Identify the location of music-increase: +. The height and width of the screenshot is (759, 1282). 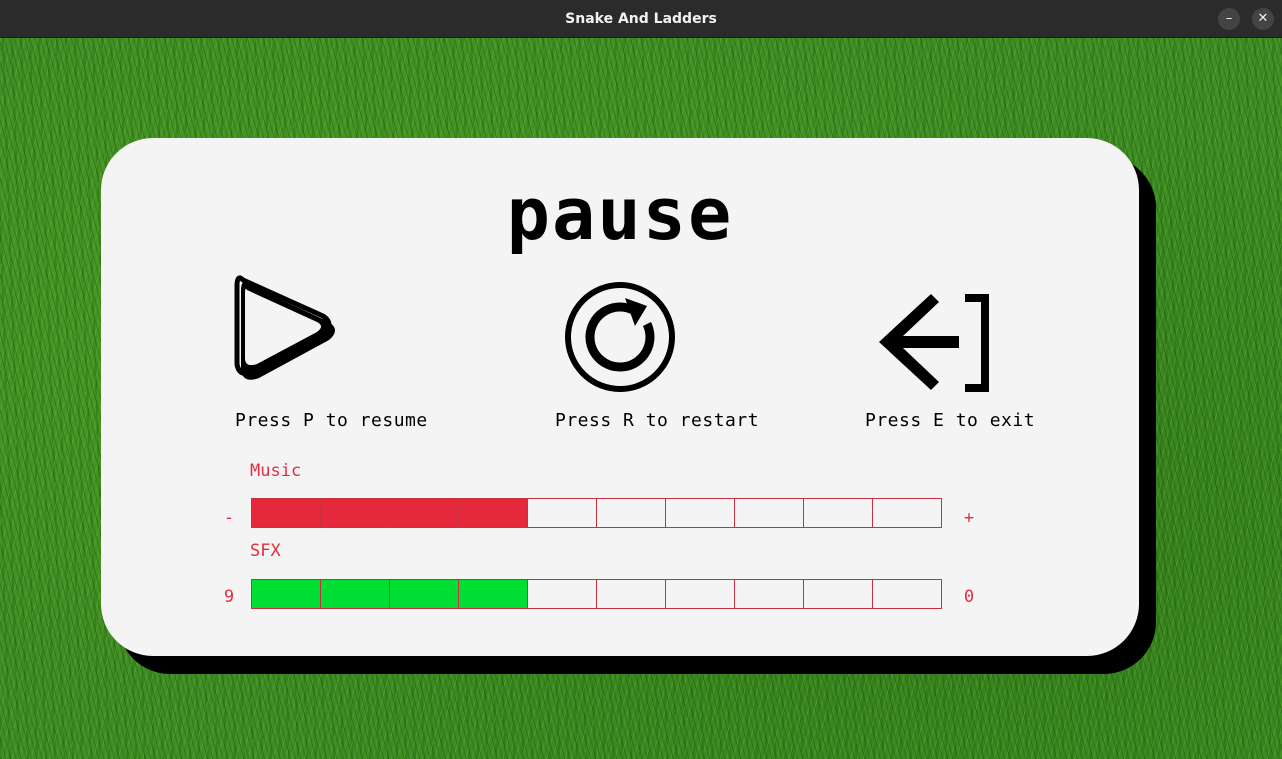
(969, 518).